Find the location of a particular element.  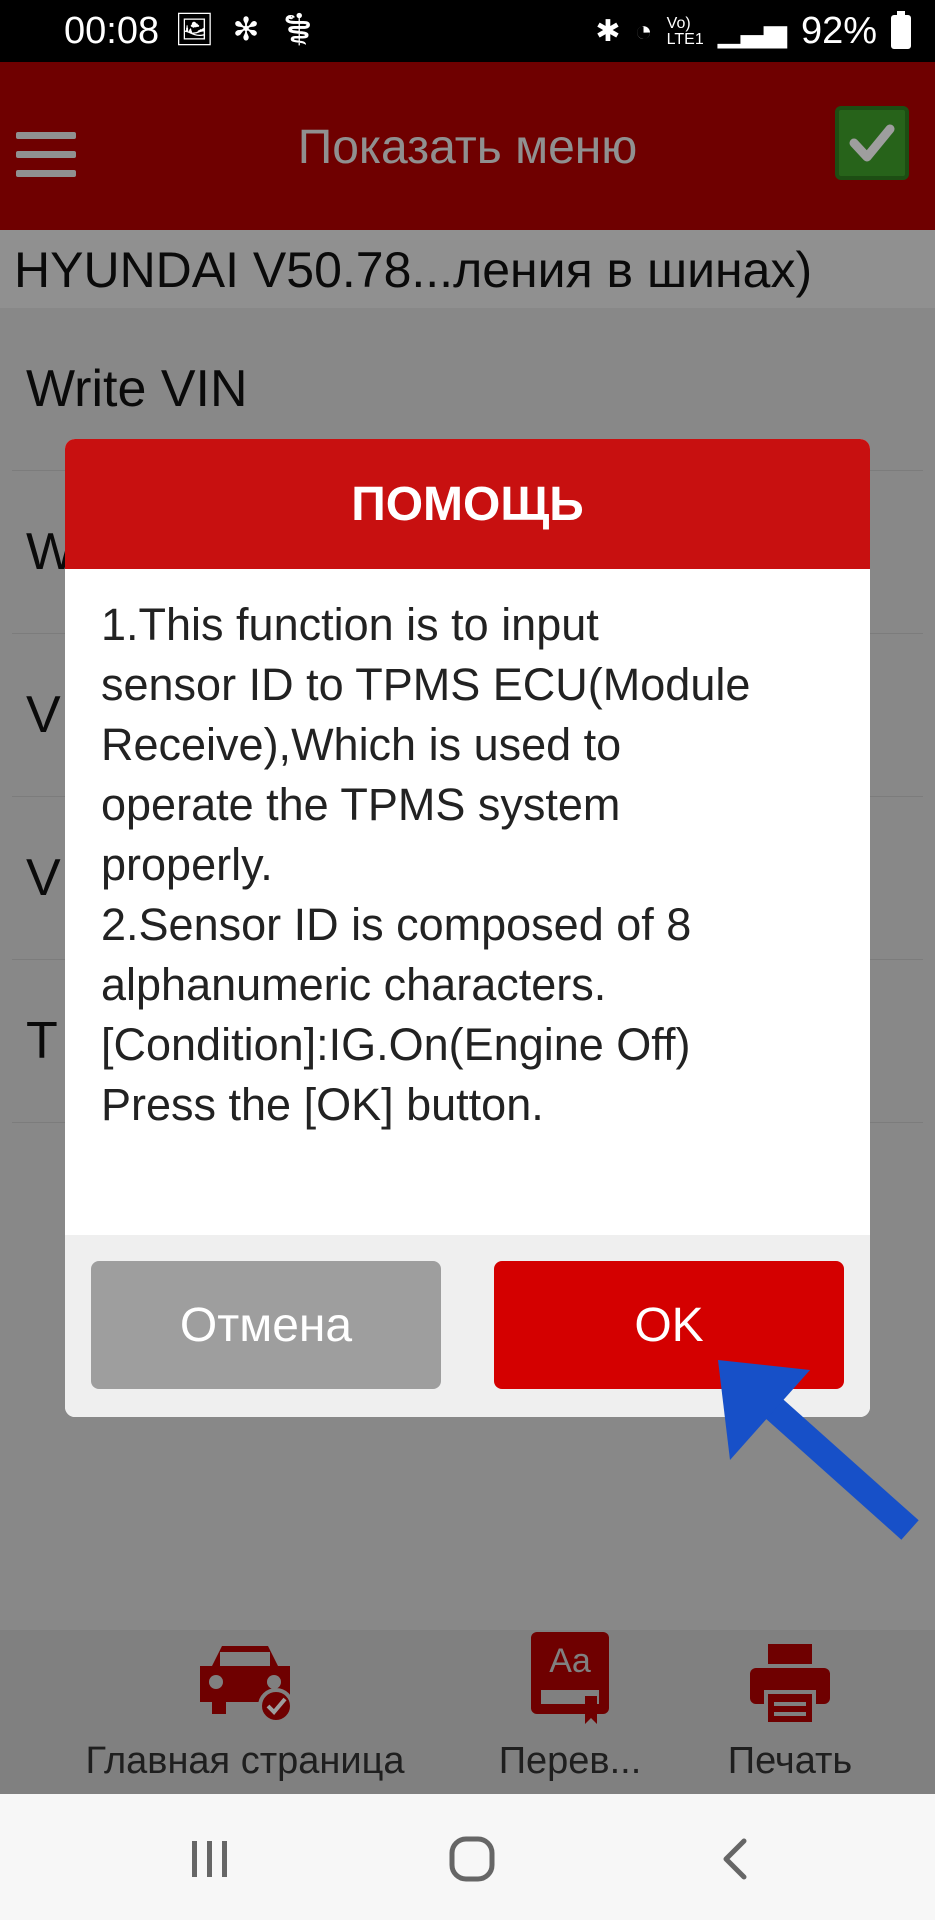

pointer-arrow-icon is located at coordinates (818, 1450).